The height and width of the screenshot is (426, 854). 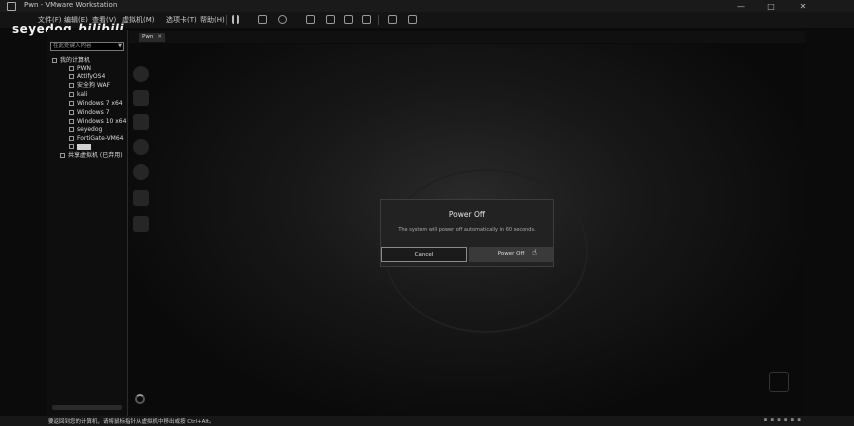 I want to click on window-title: Pwn - VMware Workstation, so click(x=71, y=5).